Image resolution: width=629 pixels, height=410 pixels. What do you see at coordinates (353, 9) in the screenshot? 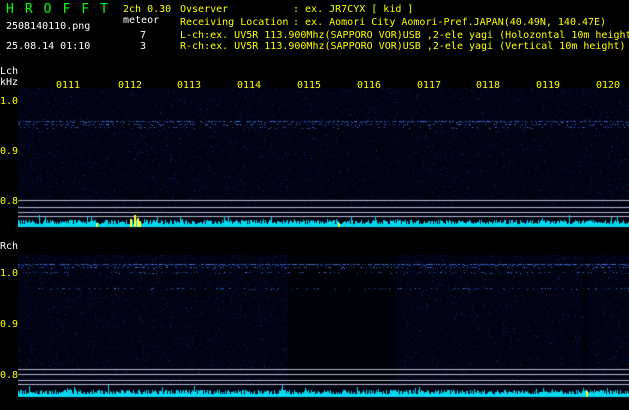
I see `observer-value: : ex. JR7CYX [ kid ]` at bounding box center [353, 9].